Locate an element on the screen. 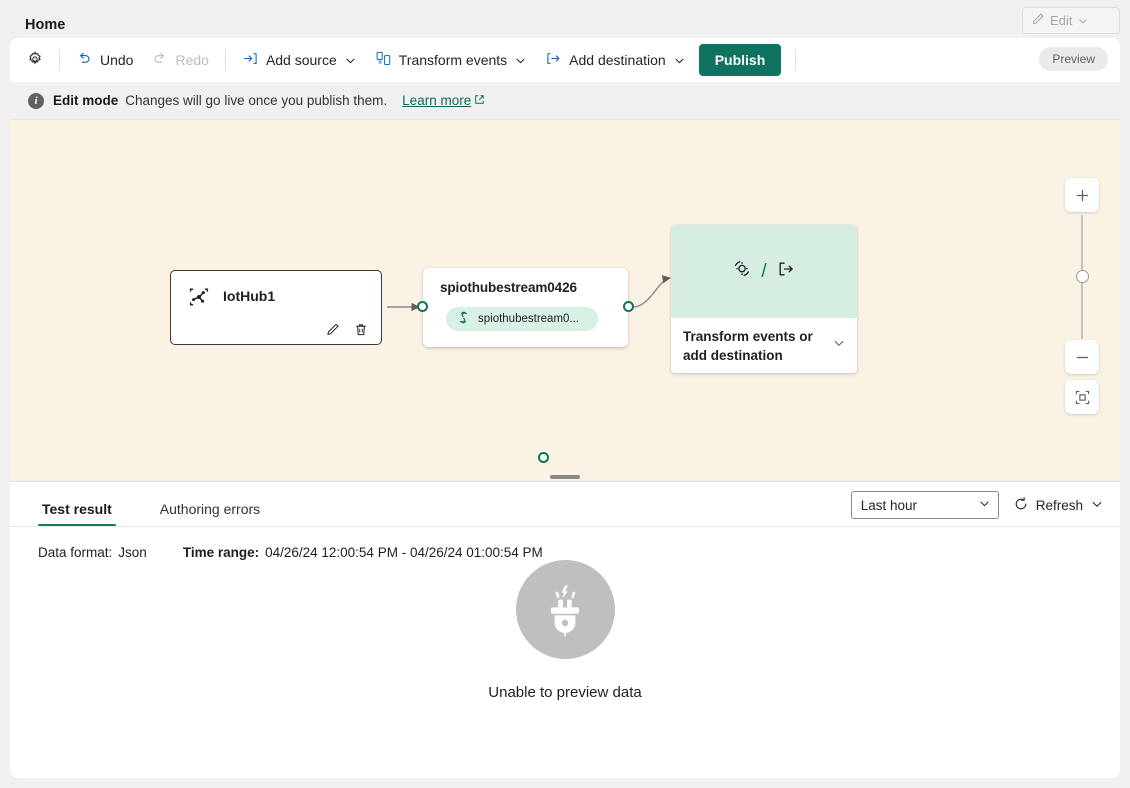  preview-badge: Preview is located at coordinates (1073, 59).